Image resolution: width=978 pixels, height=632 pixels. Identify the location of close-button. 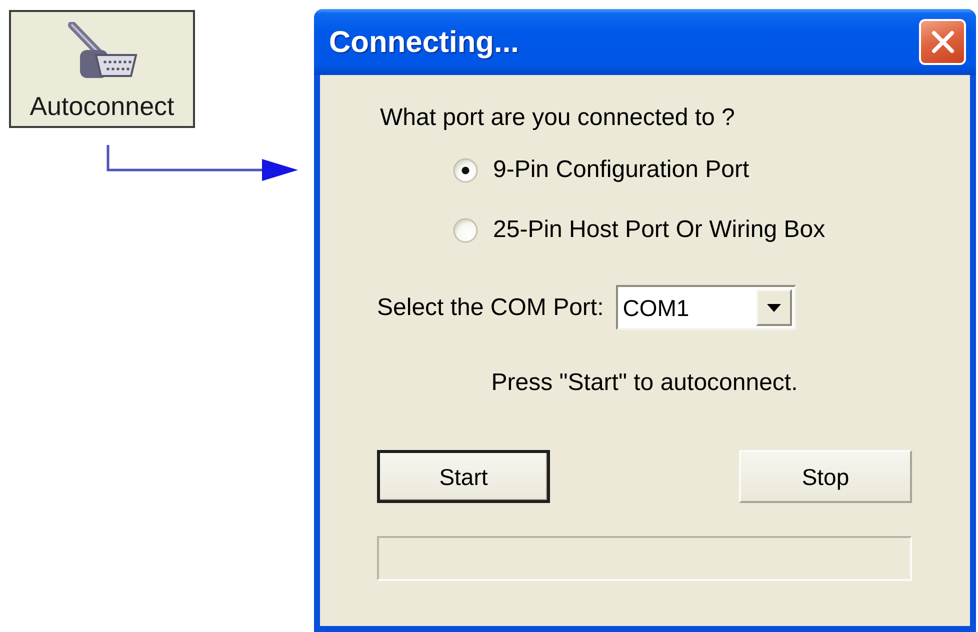
(942, 42).